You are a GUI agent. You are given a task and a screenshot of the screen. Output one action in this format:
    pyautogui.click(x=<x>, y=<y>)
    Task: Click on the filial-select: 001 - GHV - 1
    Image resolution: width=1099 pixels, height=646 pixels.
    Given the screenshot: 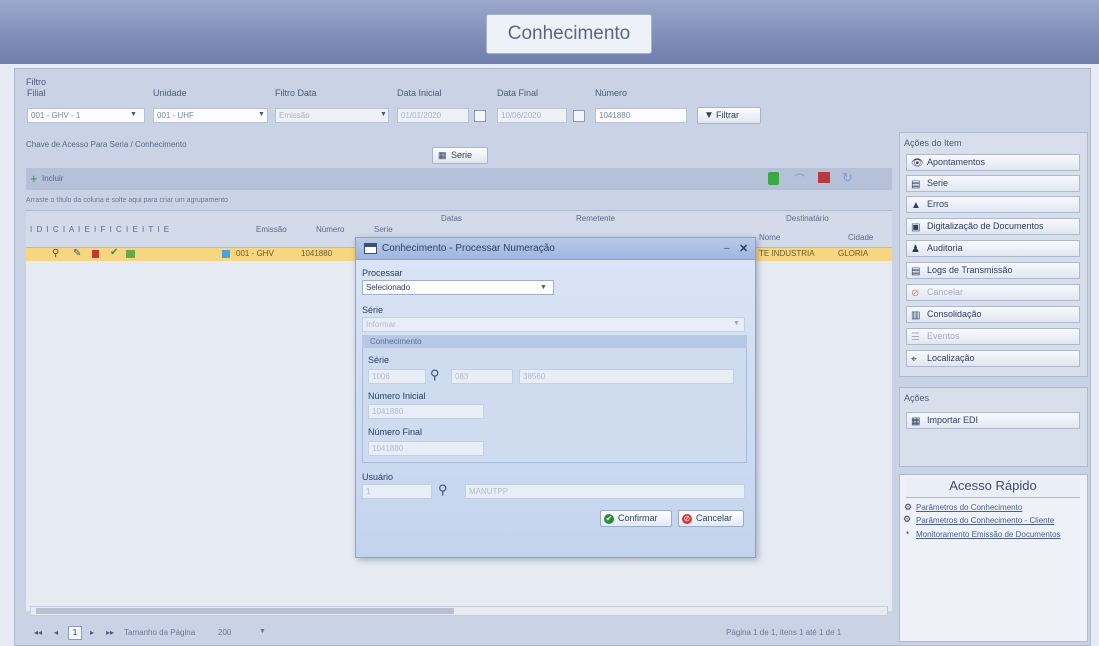 What is the action you would take?
    pyautogui.click(x=86, y=115)
    